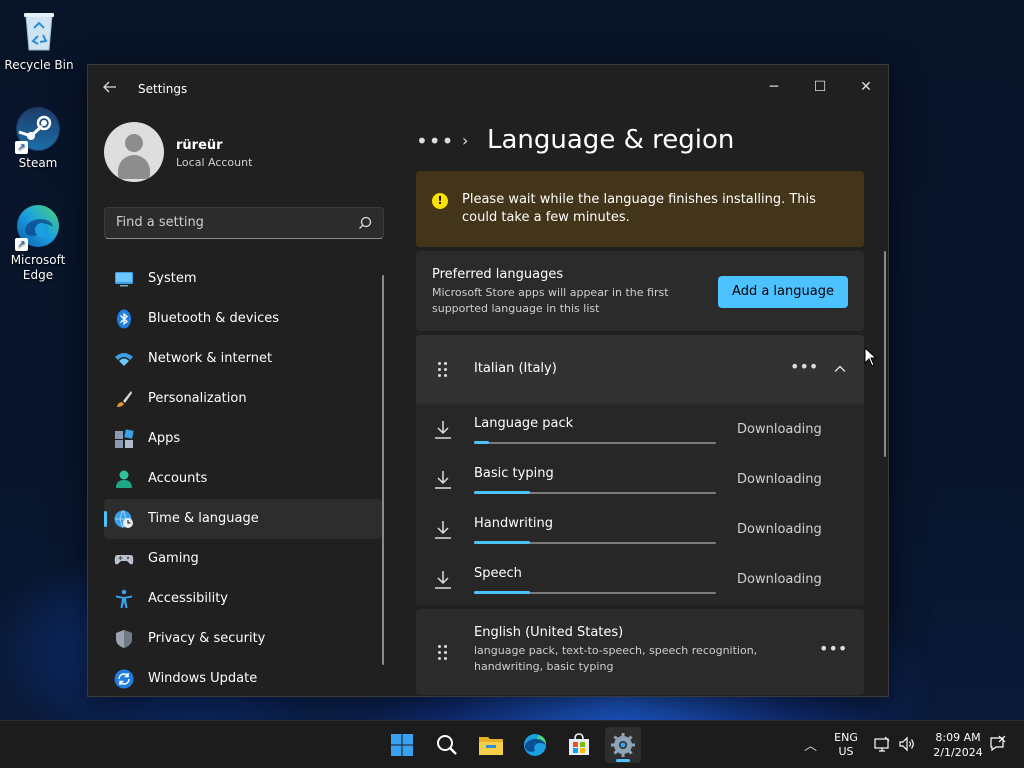  I want to click on clock: 8:09 AM 2/1/2024, so click(958, 745).